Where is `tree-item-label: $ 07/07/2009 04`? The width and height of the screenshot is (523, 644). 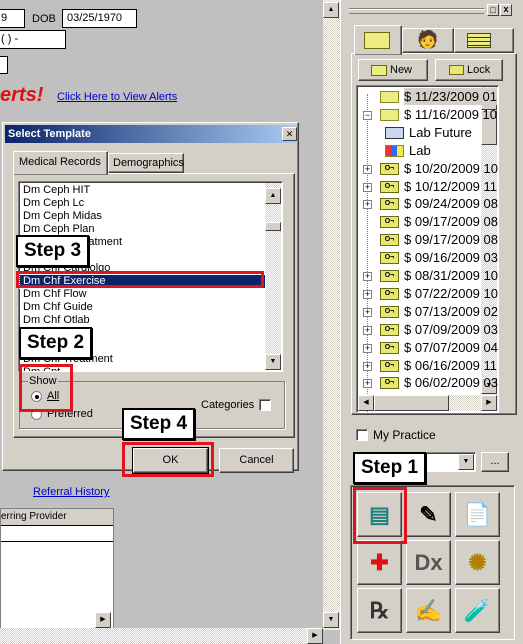
tree-item-label: $ 07/07/2009 04 is located at coordinates (451, 347).